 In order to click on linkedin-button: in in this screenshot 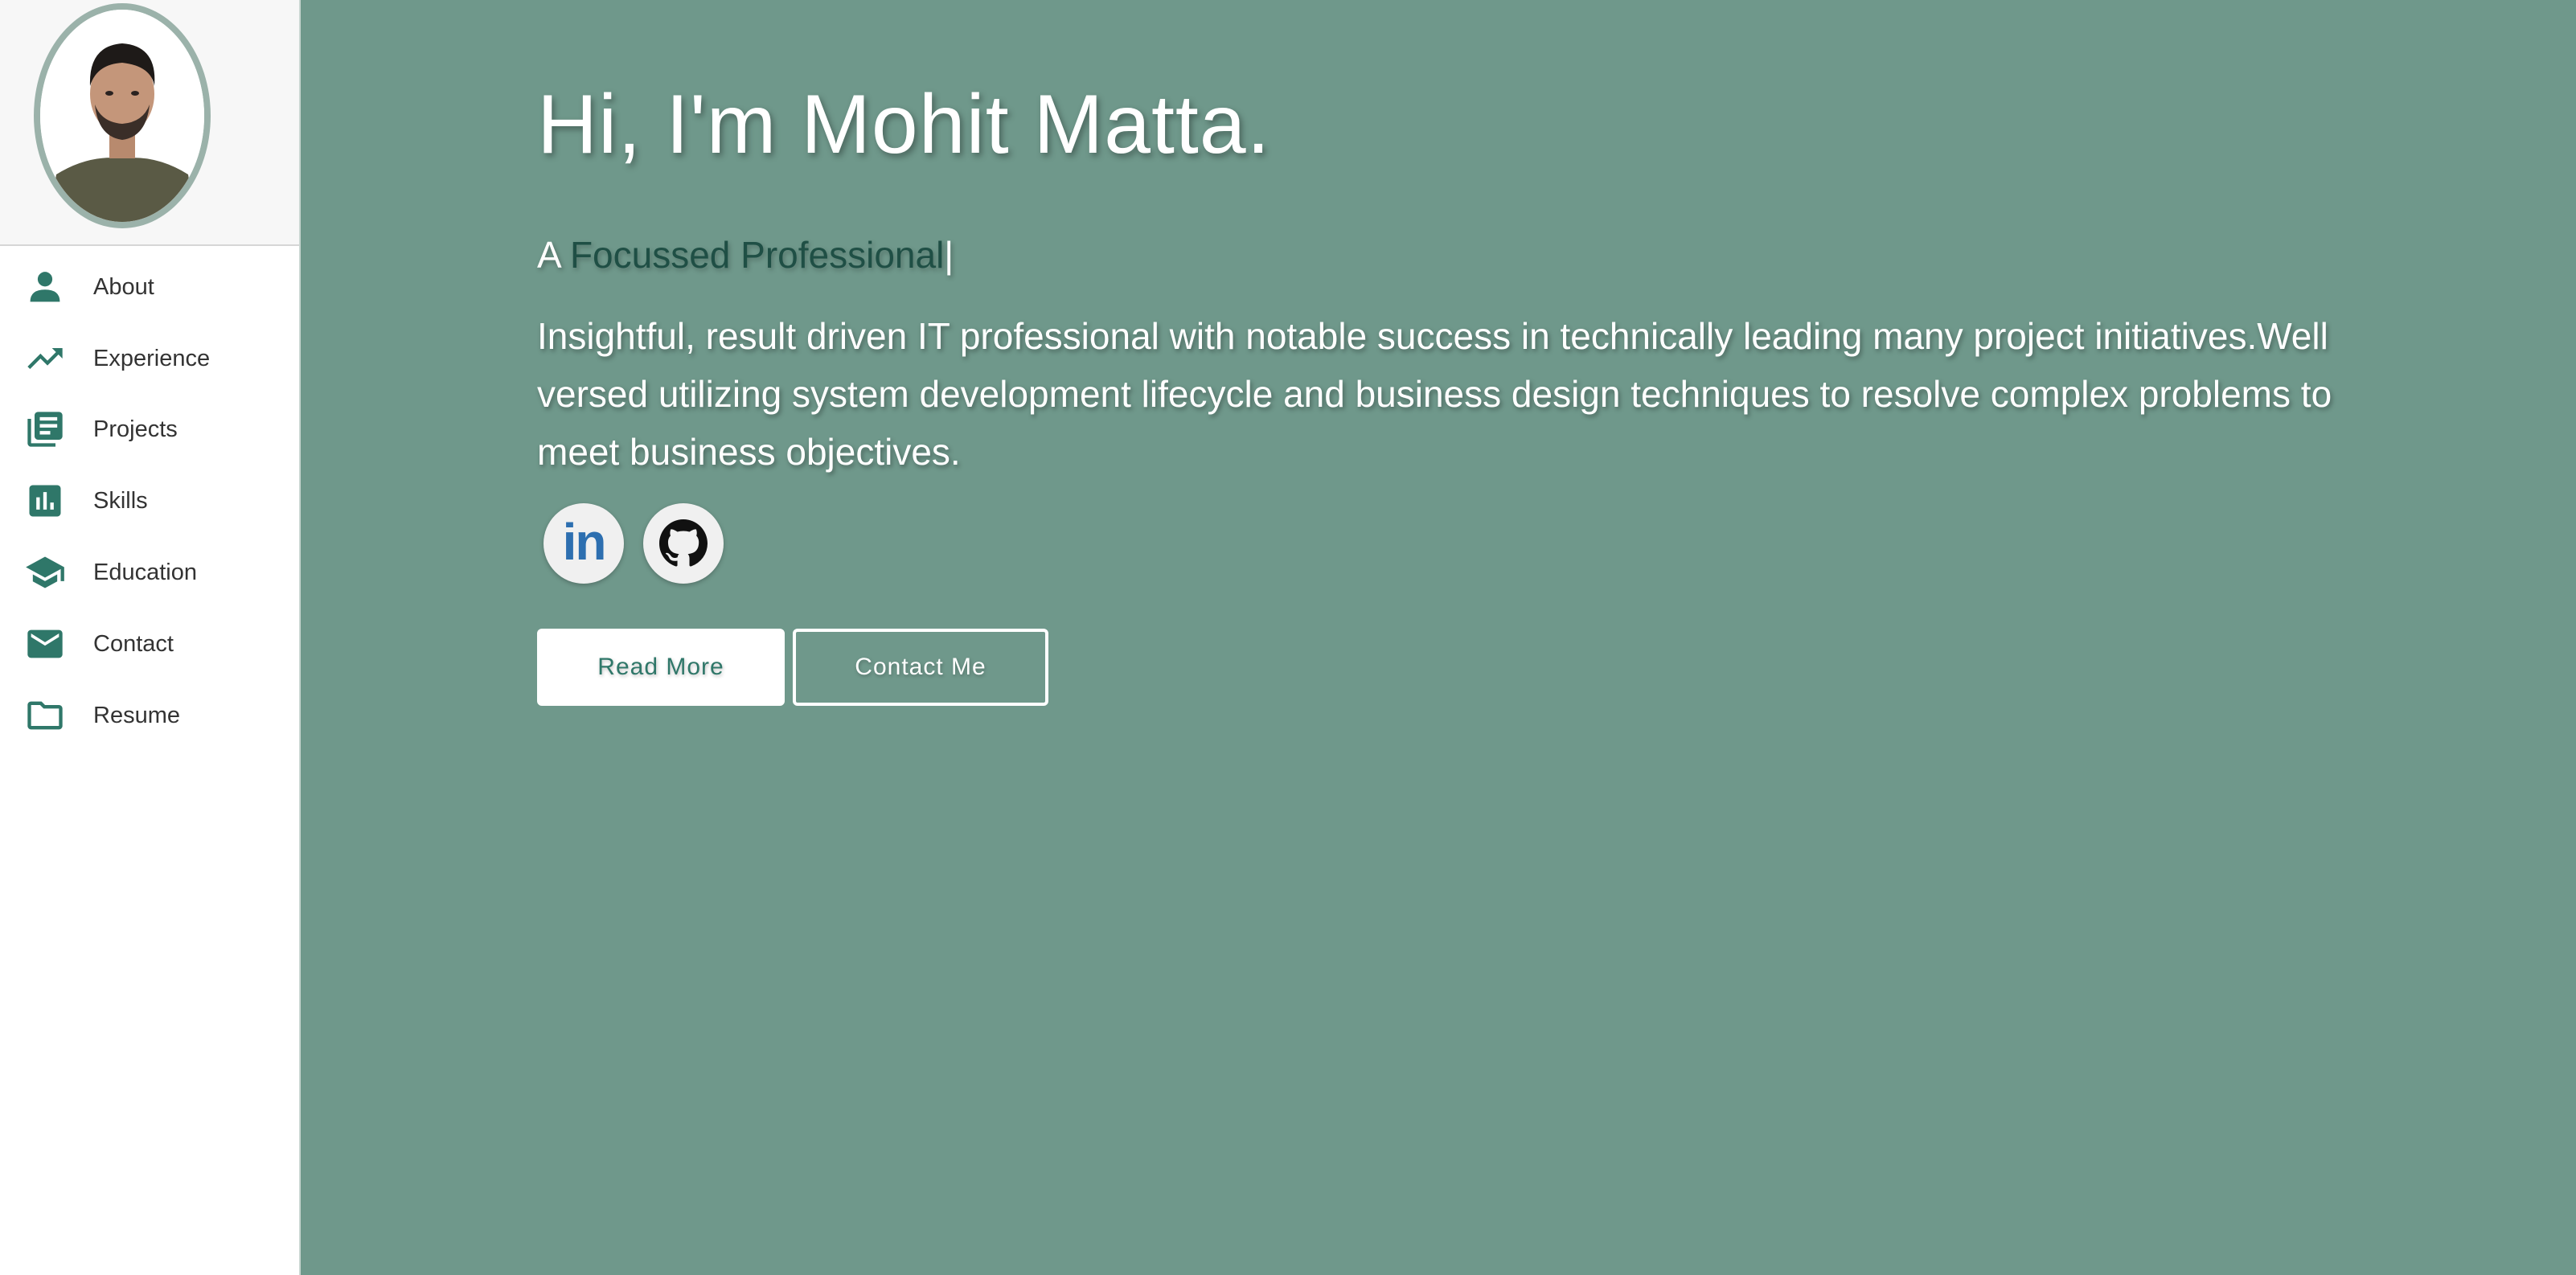, I will do `click(584, 543)`.